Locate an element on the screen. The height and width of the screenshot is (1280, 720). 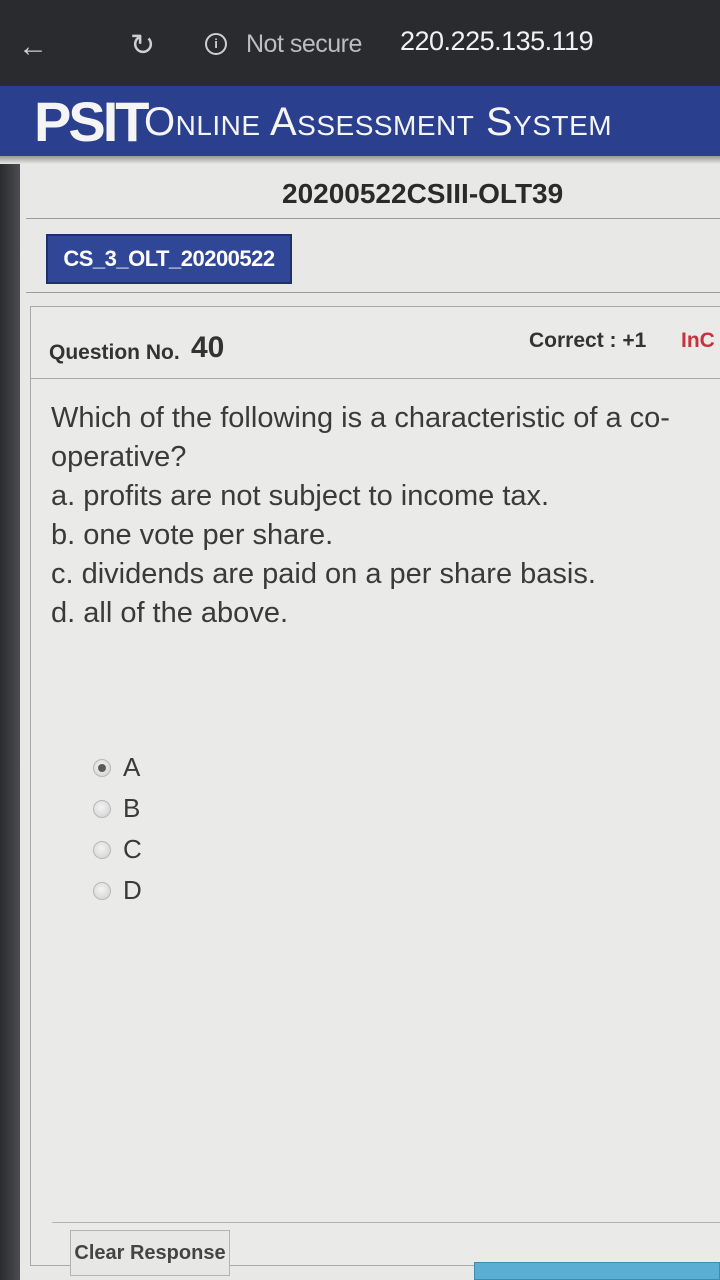
choice-label: A is located at coordinates (132, 767).